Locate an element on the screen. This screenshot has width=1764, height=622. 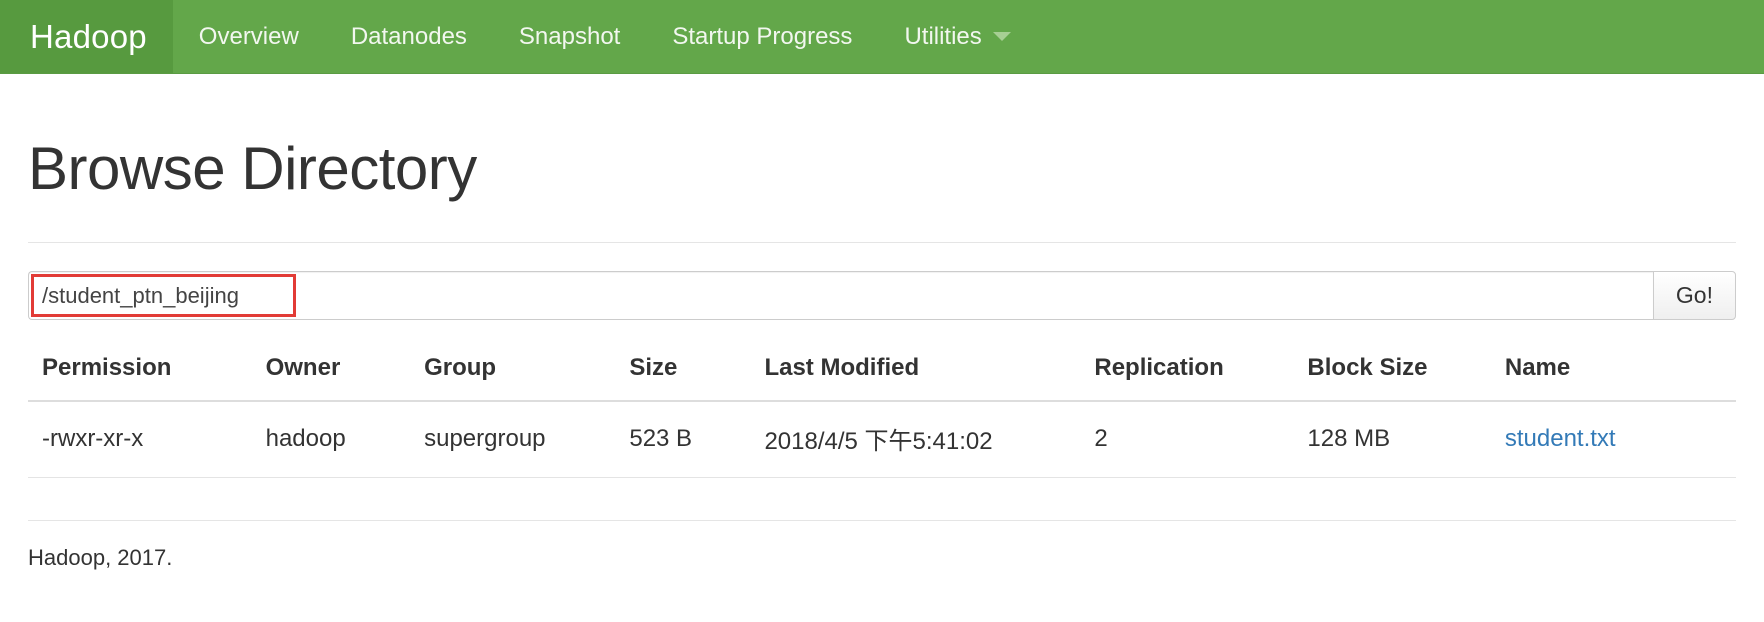
nav-item-label: Startup Progress is located at coordinates (762, 36).